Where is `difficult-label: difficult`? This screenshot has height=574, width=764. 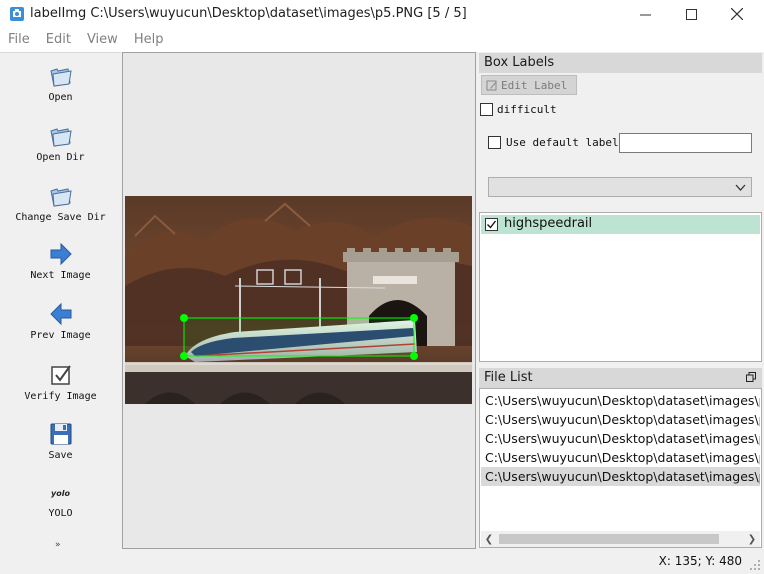
difficult-label: difficult is located at coordinates (527, 109).